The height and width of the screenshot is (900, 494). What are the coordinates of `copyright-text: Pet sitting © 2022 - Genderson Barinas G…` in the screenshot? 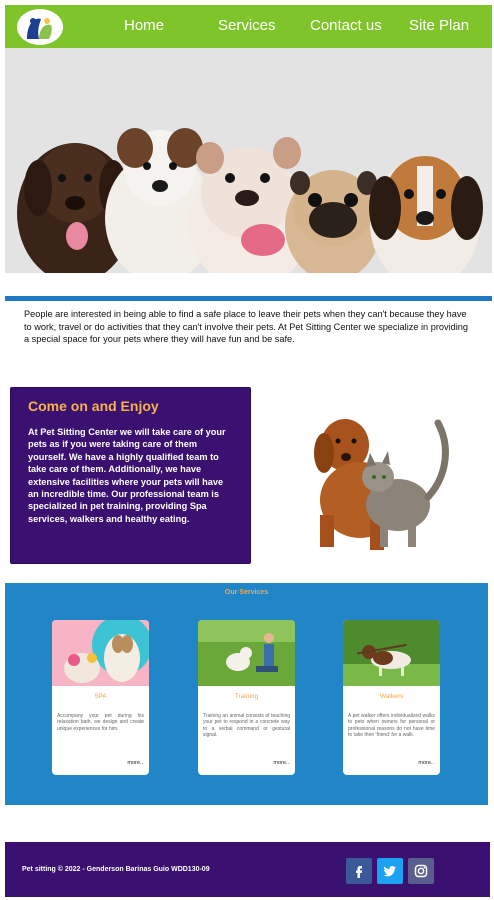 It's located at (116, 869).